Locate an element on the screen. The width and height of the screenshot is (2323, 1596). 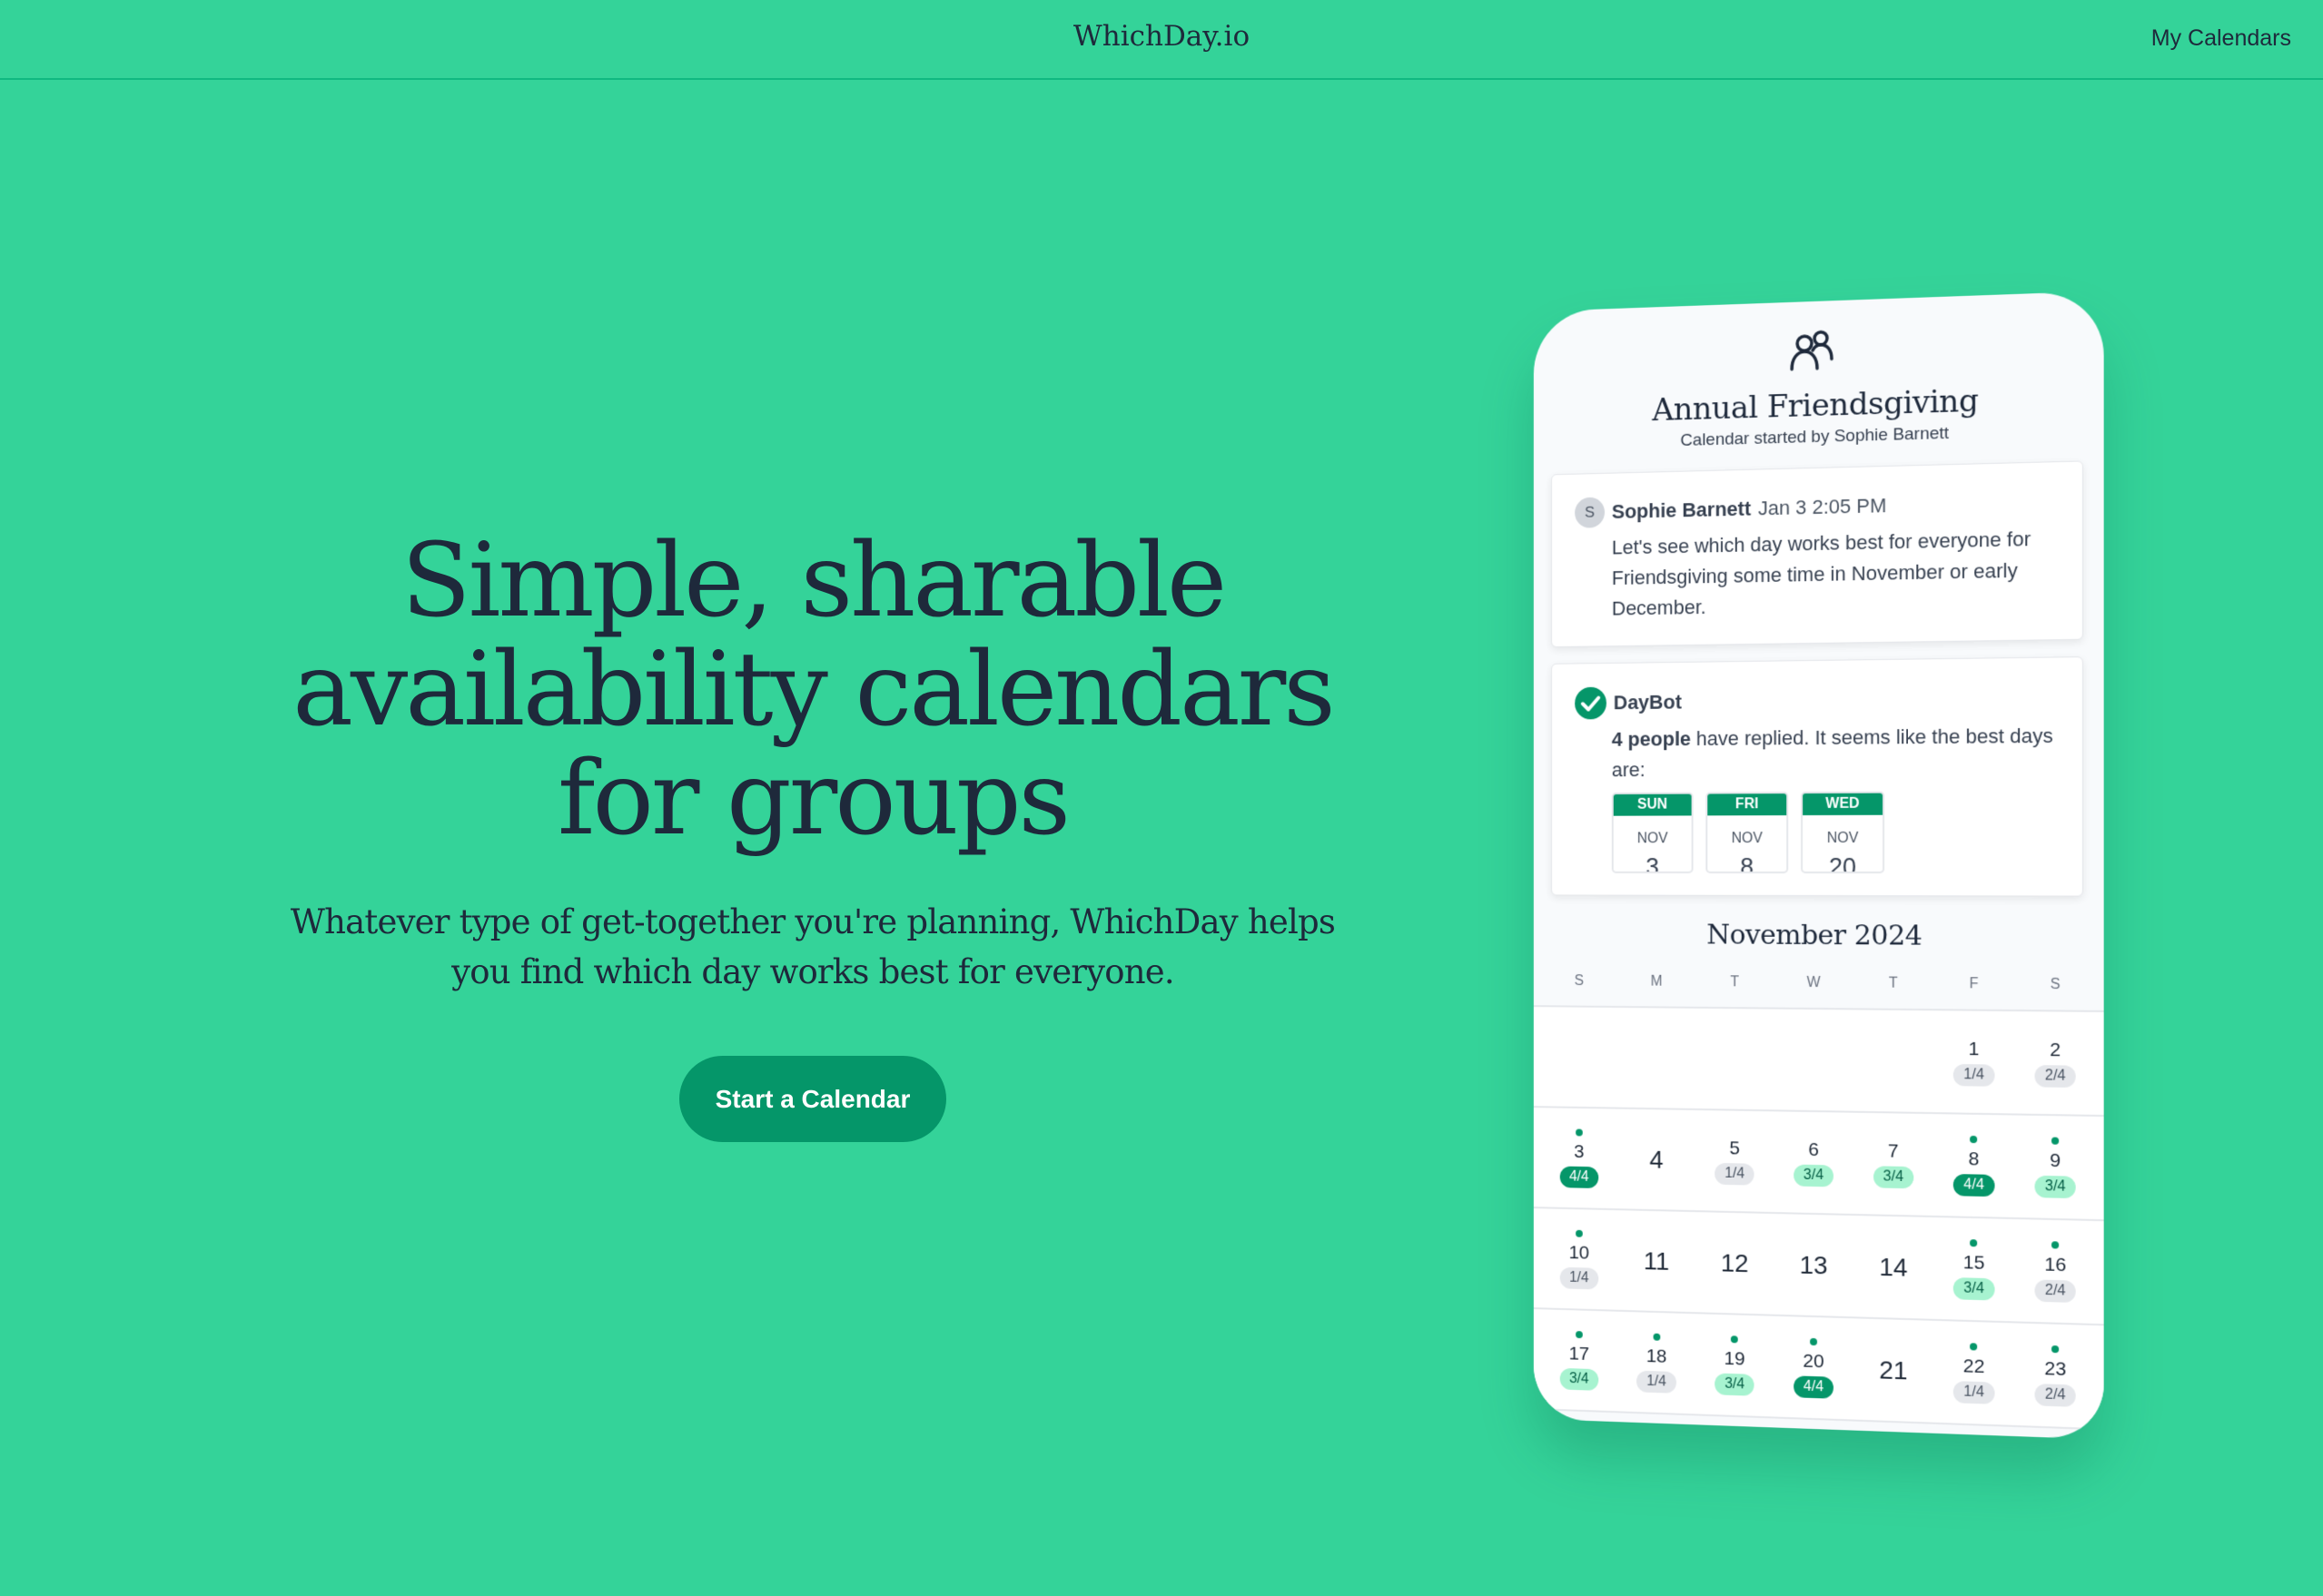
calendar-day: 19 3/4 is located at coordinates (1734, 1365).